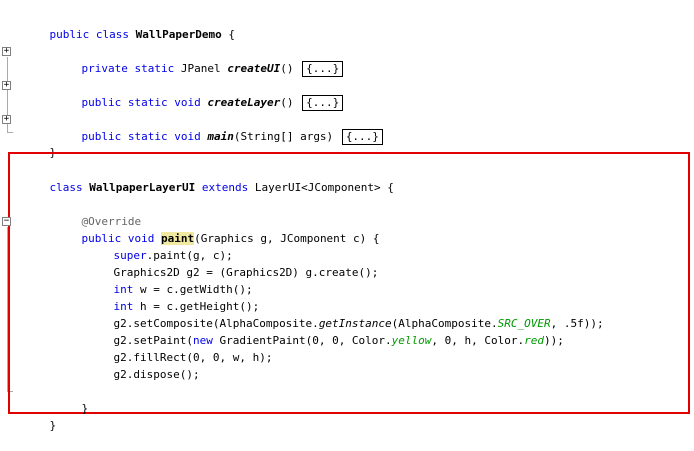 This screenshot has height=451, width=694. What do you see at coordinates (478, 340) in the screenshot?
I see `code-text: , 0, h, Color.` at bounding box center [478, 340].